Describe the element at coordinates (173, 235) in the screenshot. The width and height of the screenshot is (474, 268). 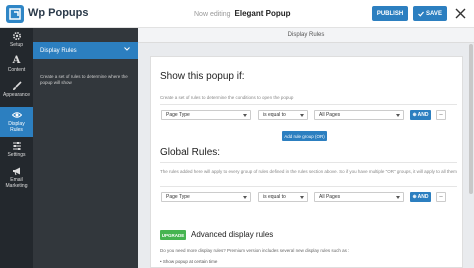
I see `upgrade-badge: UPGRADE` at that location.